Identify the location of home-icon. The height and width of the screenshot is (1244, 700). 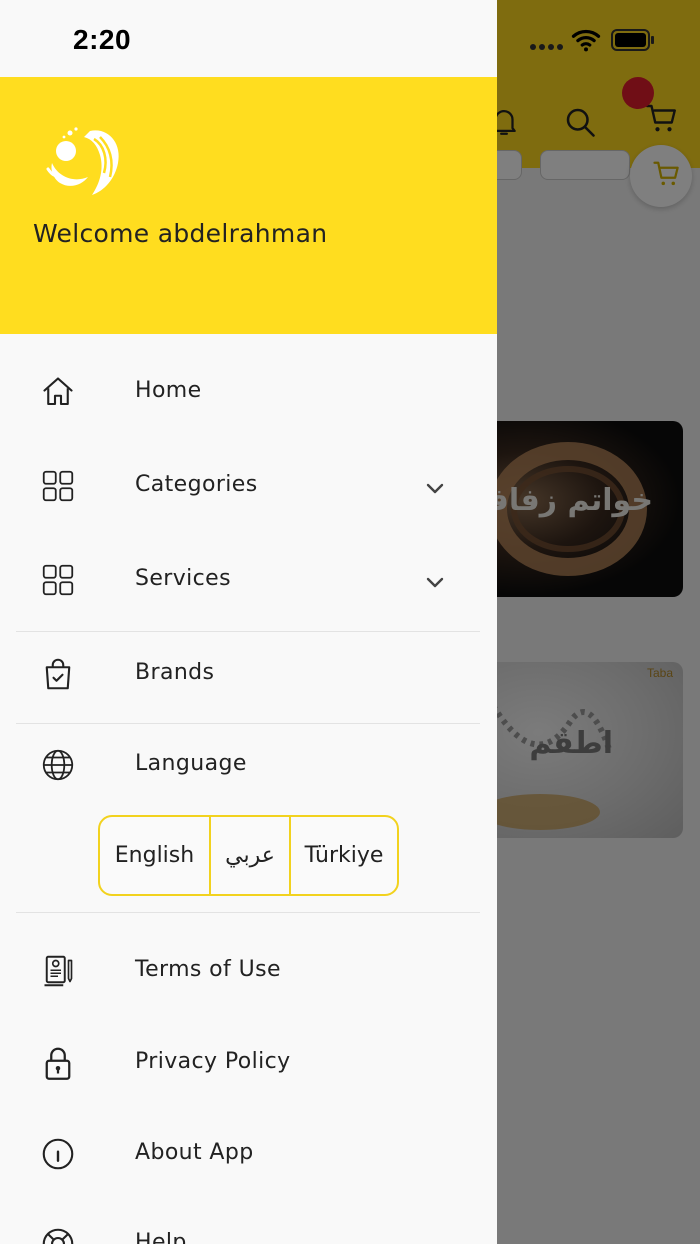
(58, 391).